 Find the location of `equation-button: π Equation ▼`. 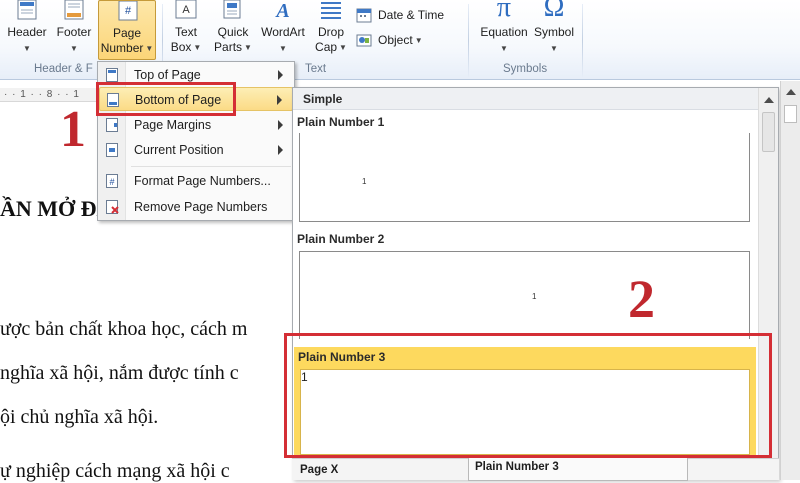

equation-button: π Equation ▼ is located at coordinates (504, 31).